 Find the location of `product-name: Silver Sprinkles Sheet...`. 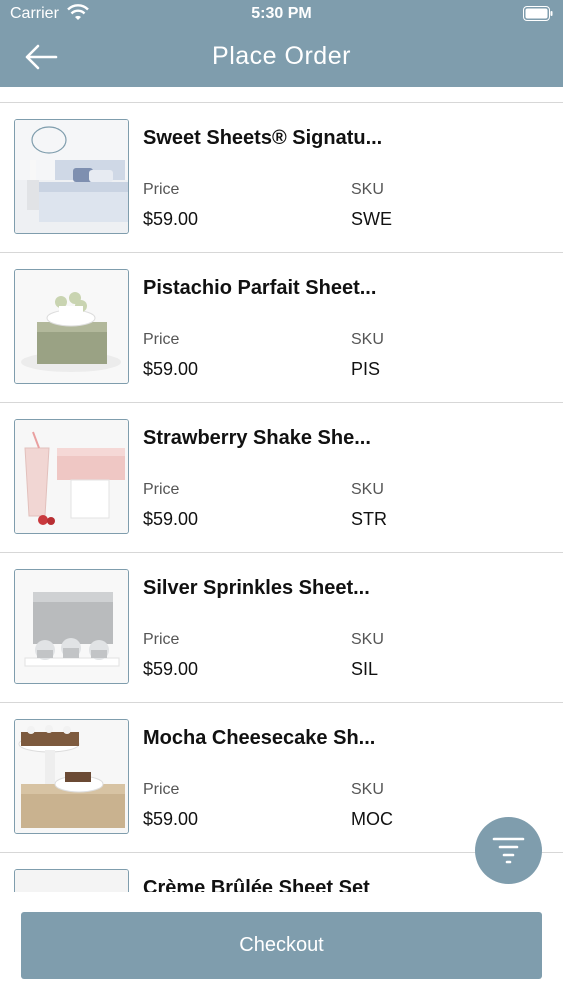

product-name: Silver Sprinkles Sheet... is located at coordinates (256, 588).